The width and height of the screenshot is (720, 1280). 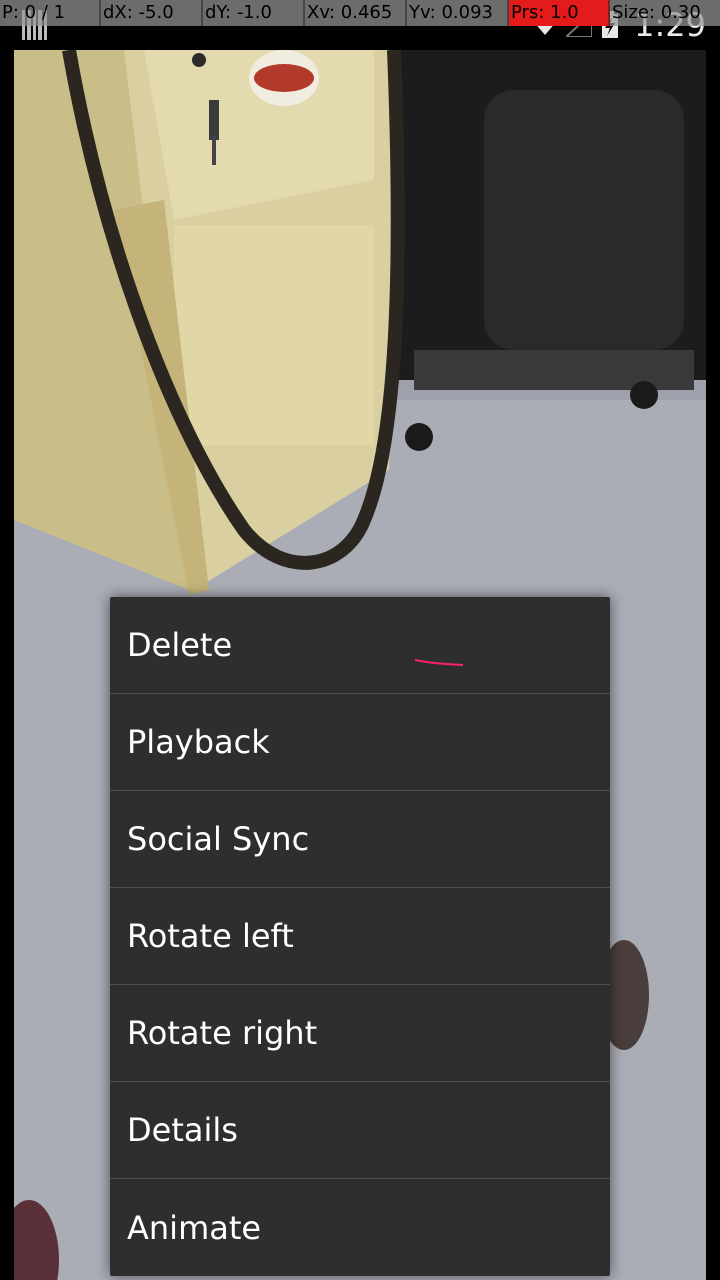 What do you see at coordinates (360, 742) in the screenshot?
I see `menu-item-playback: Playback` at bounding box center [360, 742].